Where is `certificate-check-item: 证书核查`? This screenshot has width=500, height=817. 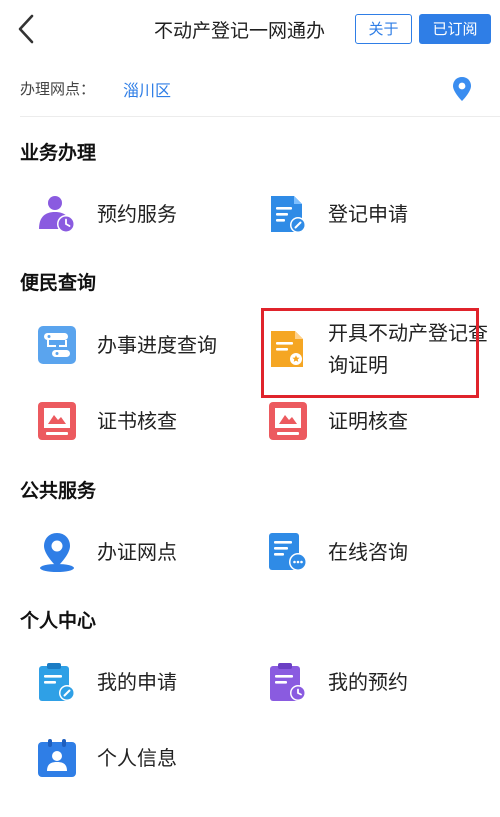 certificate-check-item: 证书核查 is located at coordinates (107, 421).